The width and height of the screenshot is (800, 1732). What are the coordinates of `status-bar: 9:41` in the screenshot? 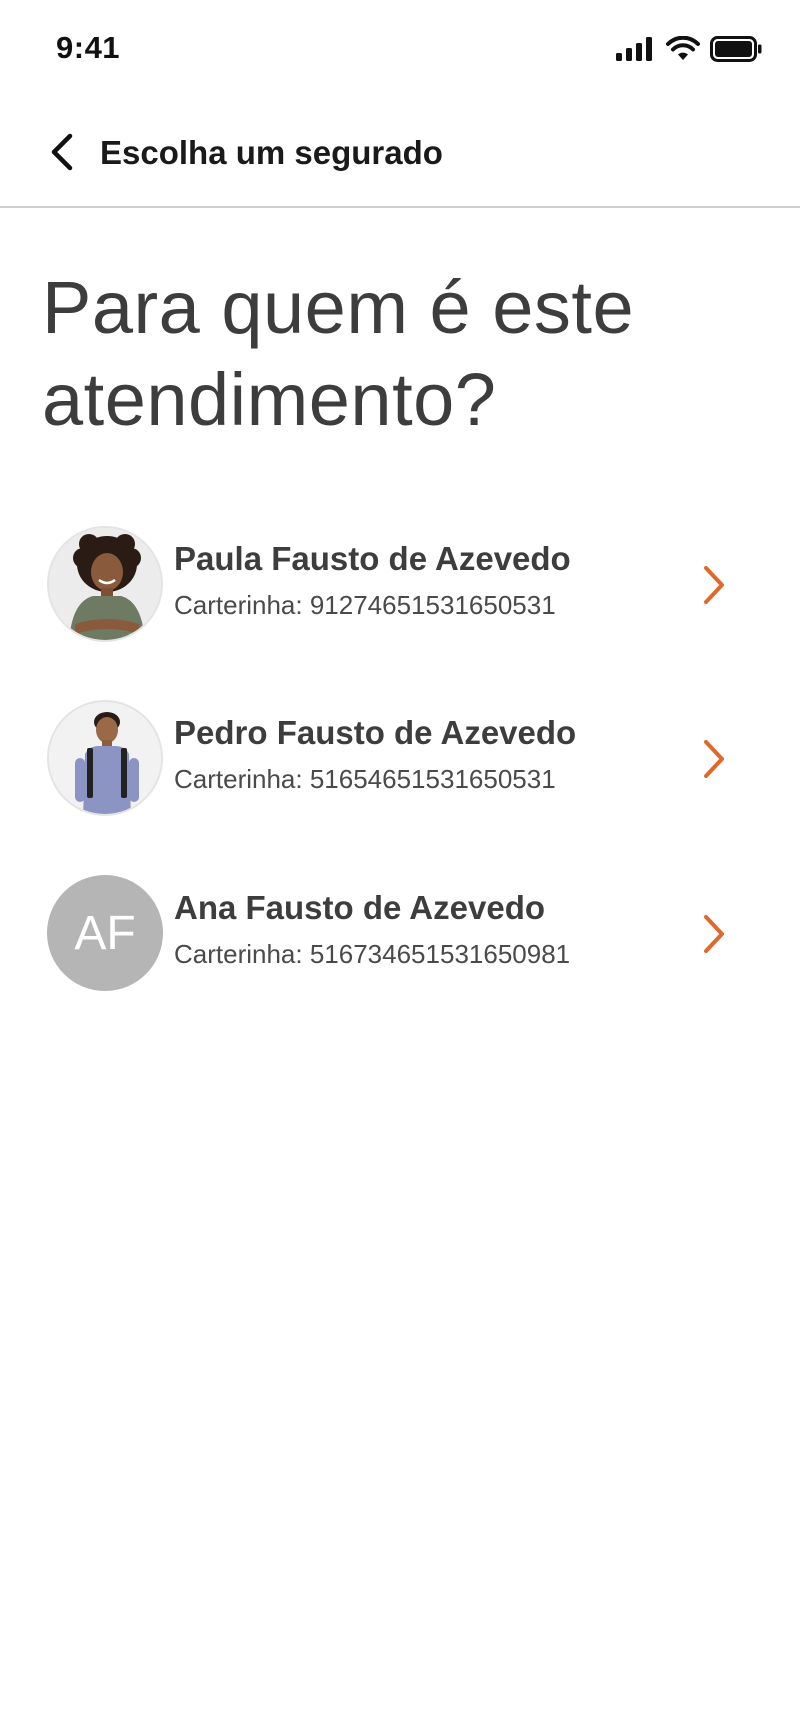 It's located at (400, 50).